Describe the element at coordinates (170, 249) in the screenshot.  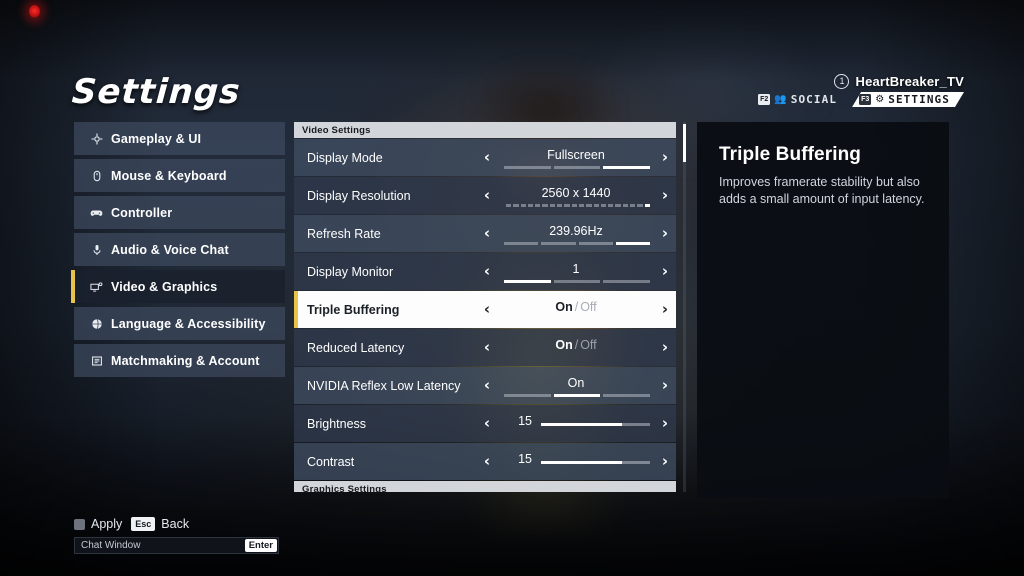
I see `sidebar-item-label: Audio & Voice Chat` at that location.